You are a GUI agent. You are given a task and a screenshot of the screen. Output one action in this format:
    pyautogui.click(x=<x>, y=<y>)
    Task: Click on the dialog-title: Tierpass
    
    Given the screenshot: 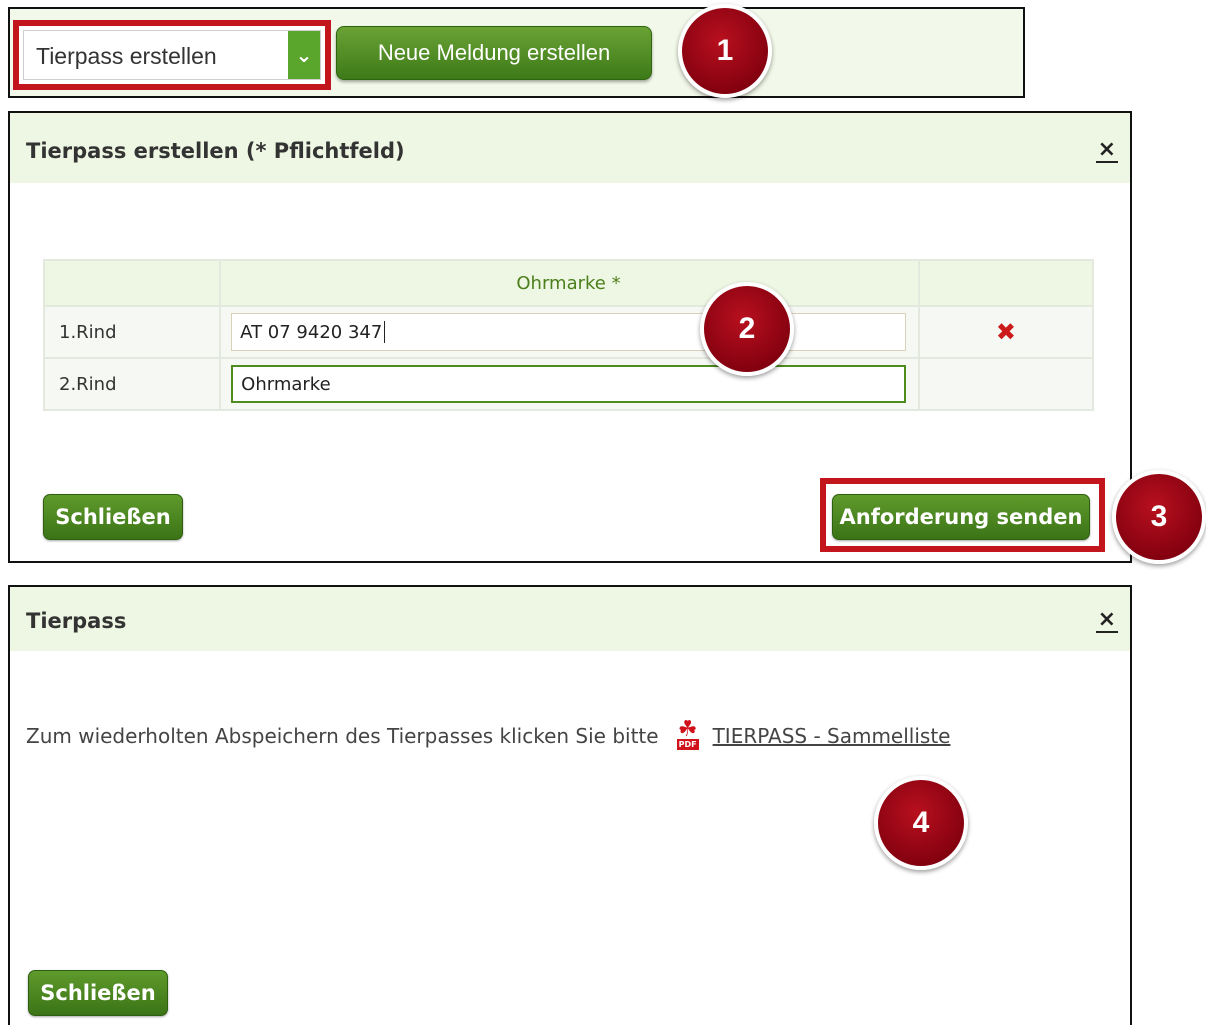 What is the action you would take?
    pyautogui.click(x=76, y=621)
    